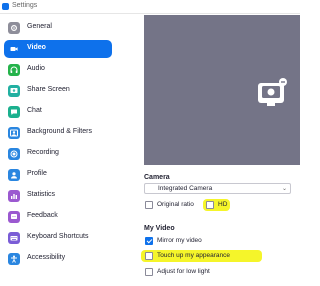 This screenshot has height=286, width=320. I want to click on sidebar-item-profile: Profile, so click(58, 175).